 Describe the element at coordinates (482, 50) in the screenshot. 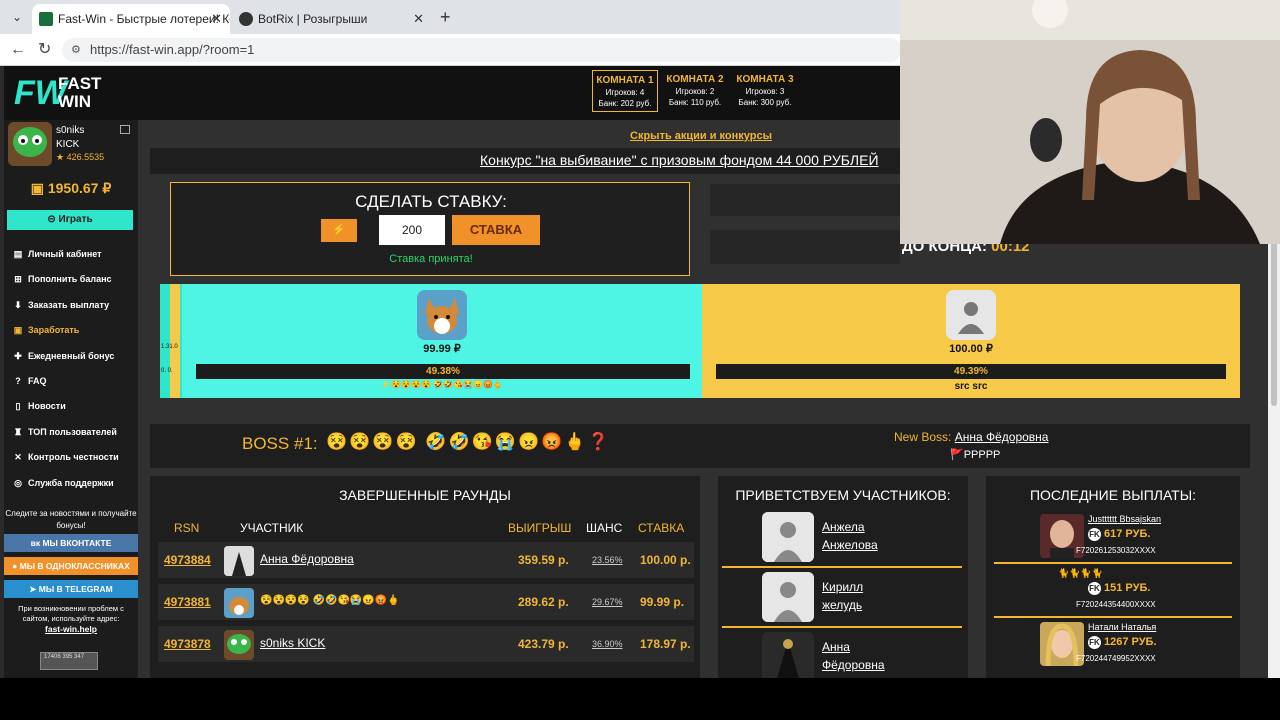

I see `url-field: ⚙ https://fast-win.app/?room=1` at that location.